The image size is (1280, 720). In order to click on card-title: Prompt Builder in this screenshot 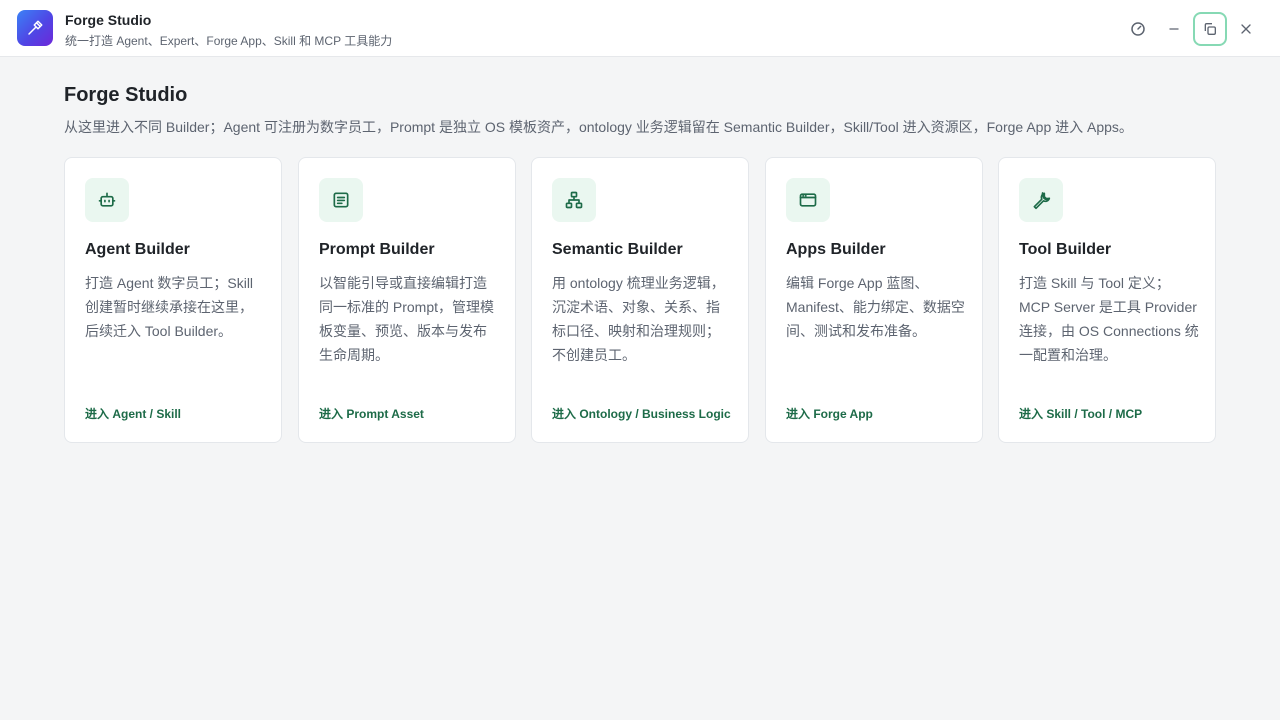, I will do `click(377, 249)`.